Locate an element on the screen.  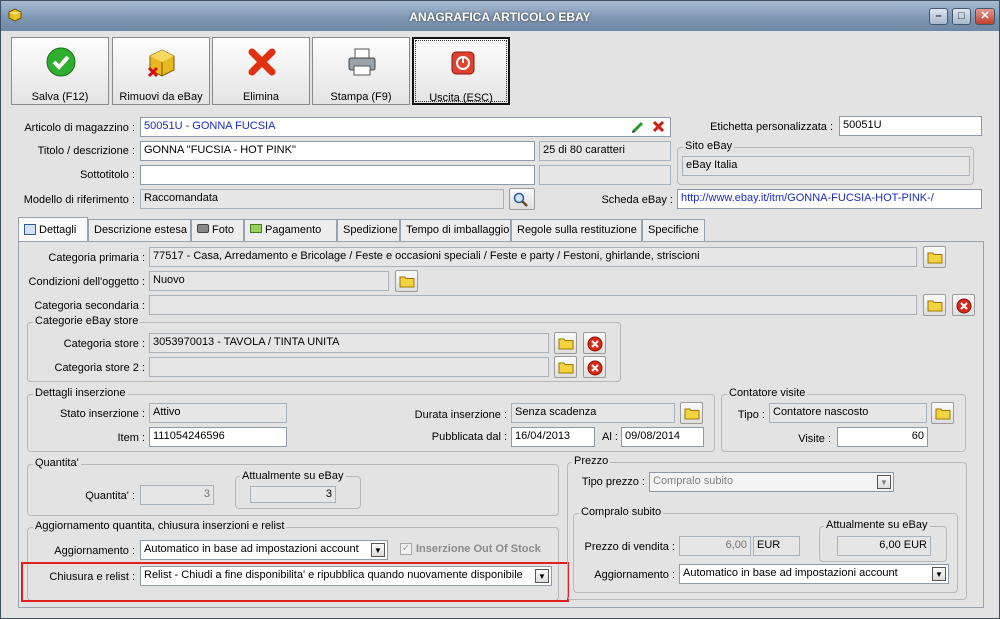
tab-dettagli: Dettagli is located at coordinates (53, 229).